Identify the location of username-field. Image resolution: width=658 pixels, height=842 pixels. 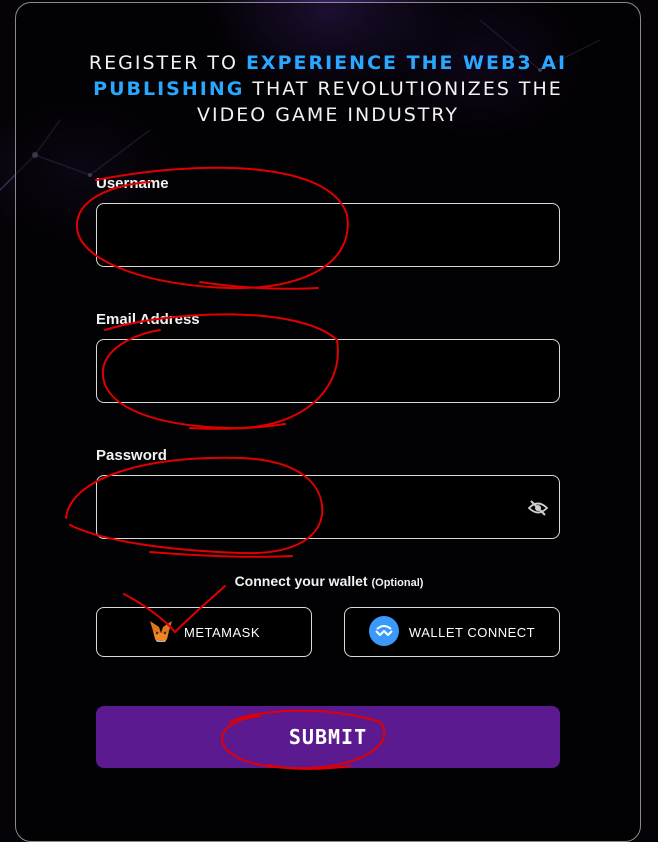
(328, 235).